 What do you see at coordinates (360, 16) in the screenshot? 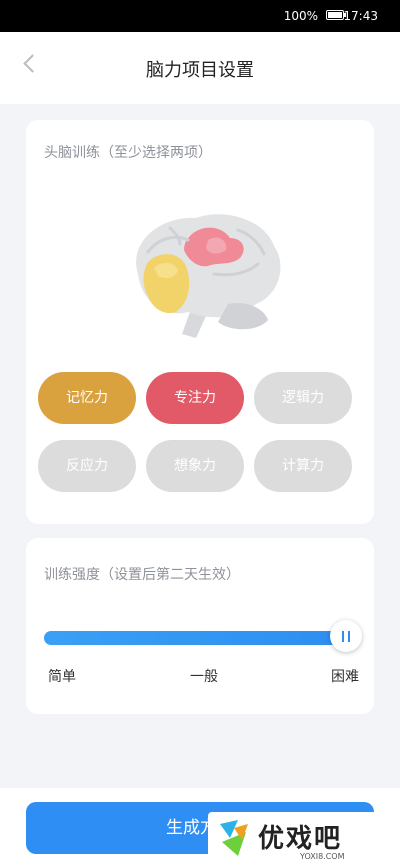
I see `clock: 17:43` at bounding box center [360, 16].